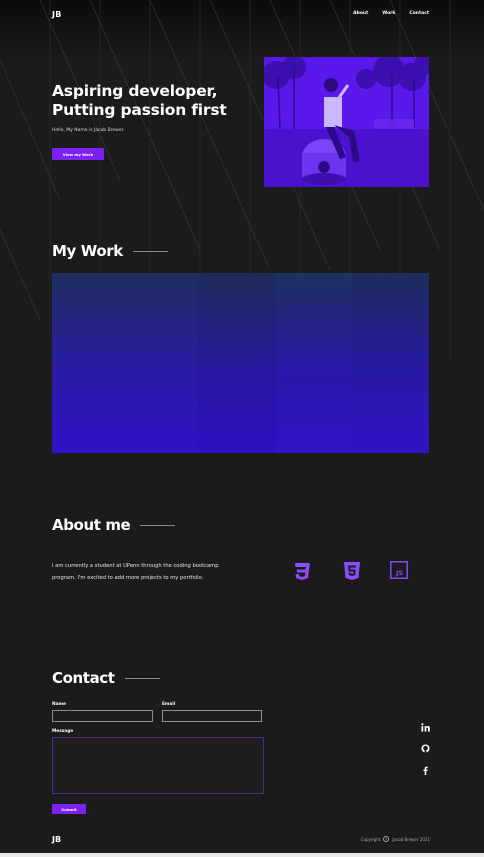 Image resolution: width=484 pixels, height=857 pixels. I want to click on header-logo: JB, so click(57, 14).